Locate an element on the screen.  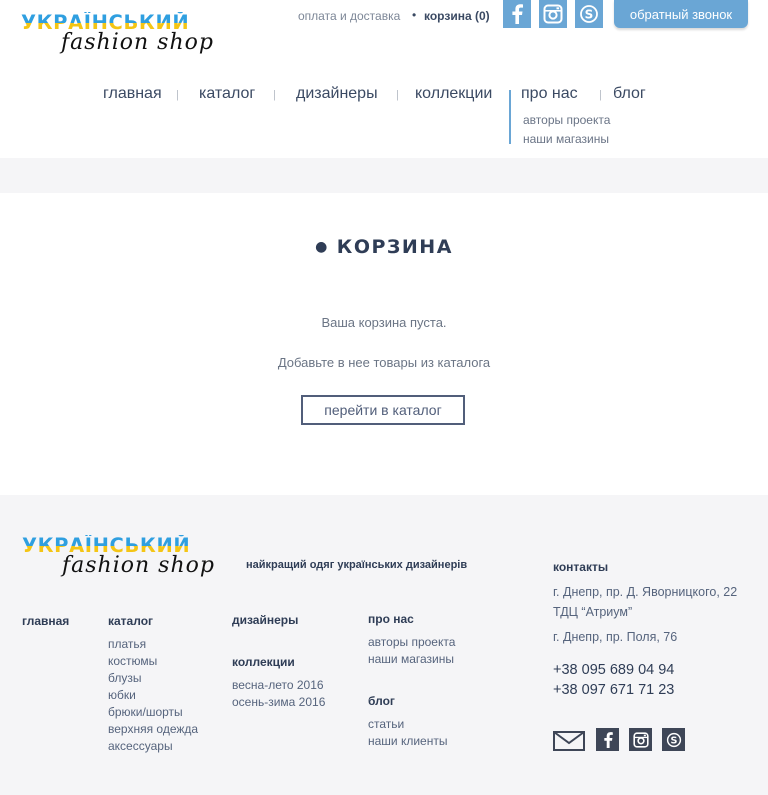
footer-heading-designers: дизайнеры is located at coordinates (265, 620).